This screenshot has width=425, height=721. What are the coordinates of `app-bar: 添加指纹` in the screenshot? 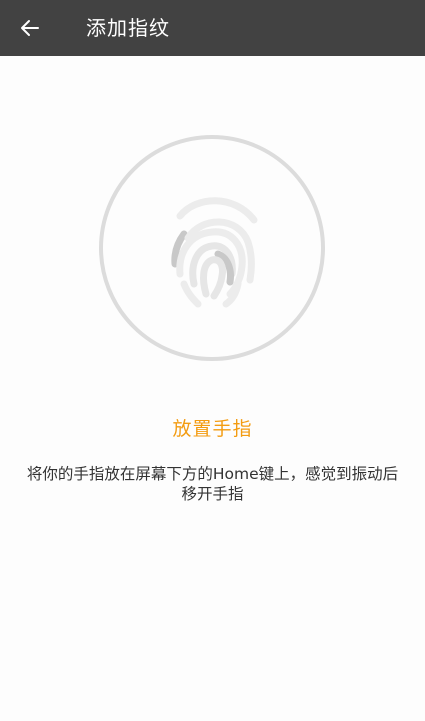 It's located at (212, 28).